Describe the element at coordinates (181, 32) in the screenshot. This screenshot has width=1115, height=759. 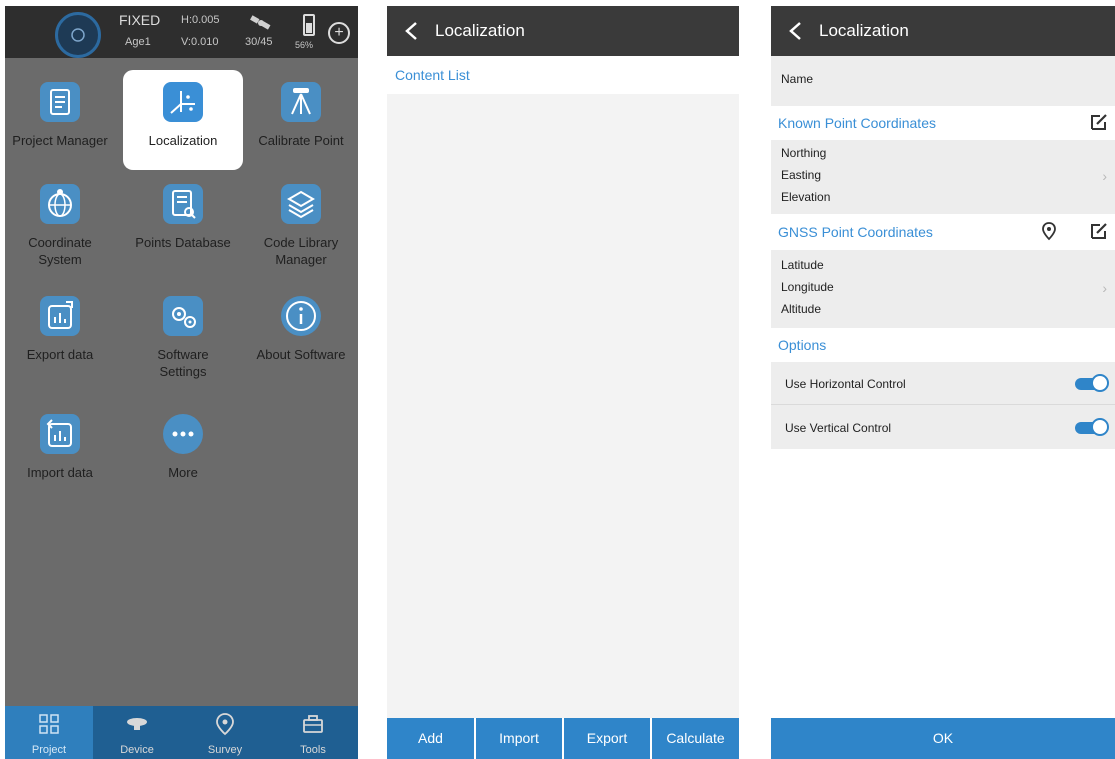
I see `status-bar: FIXED Age1 H:0.005 V:0.010 30/45 56% +` at that location.